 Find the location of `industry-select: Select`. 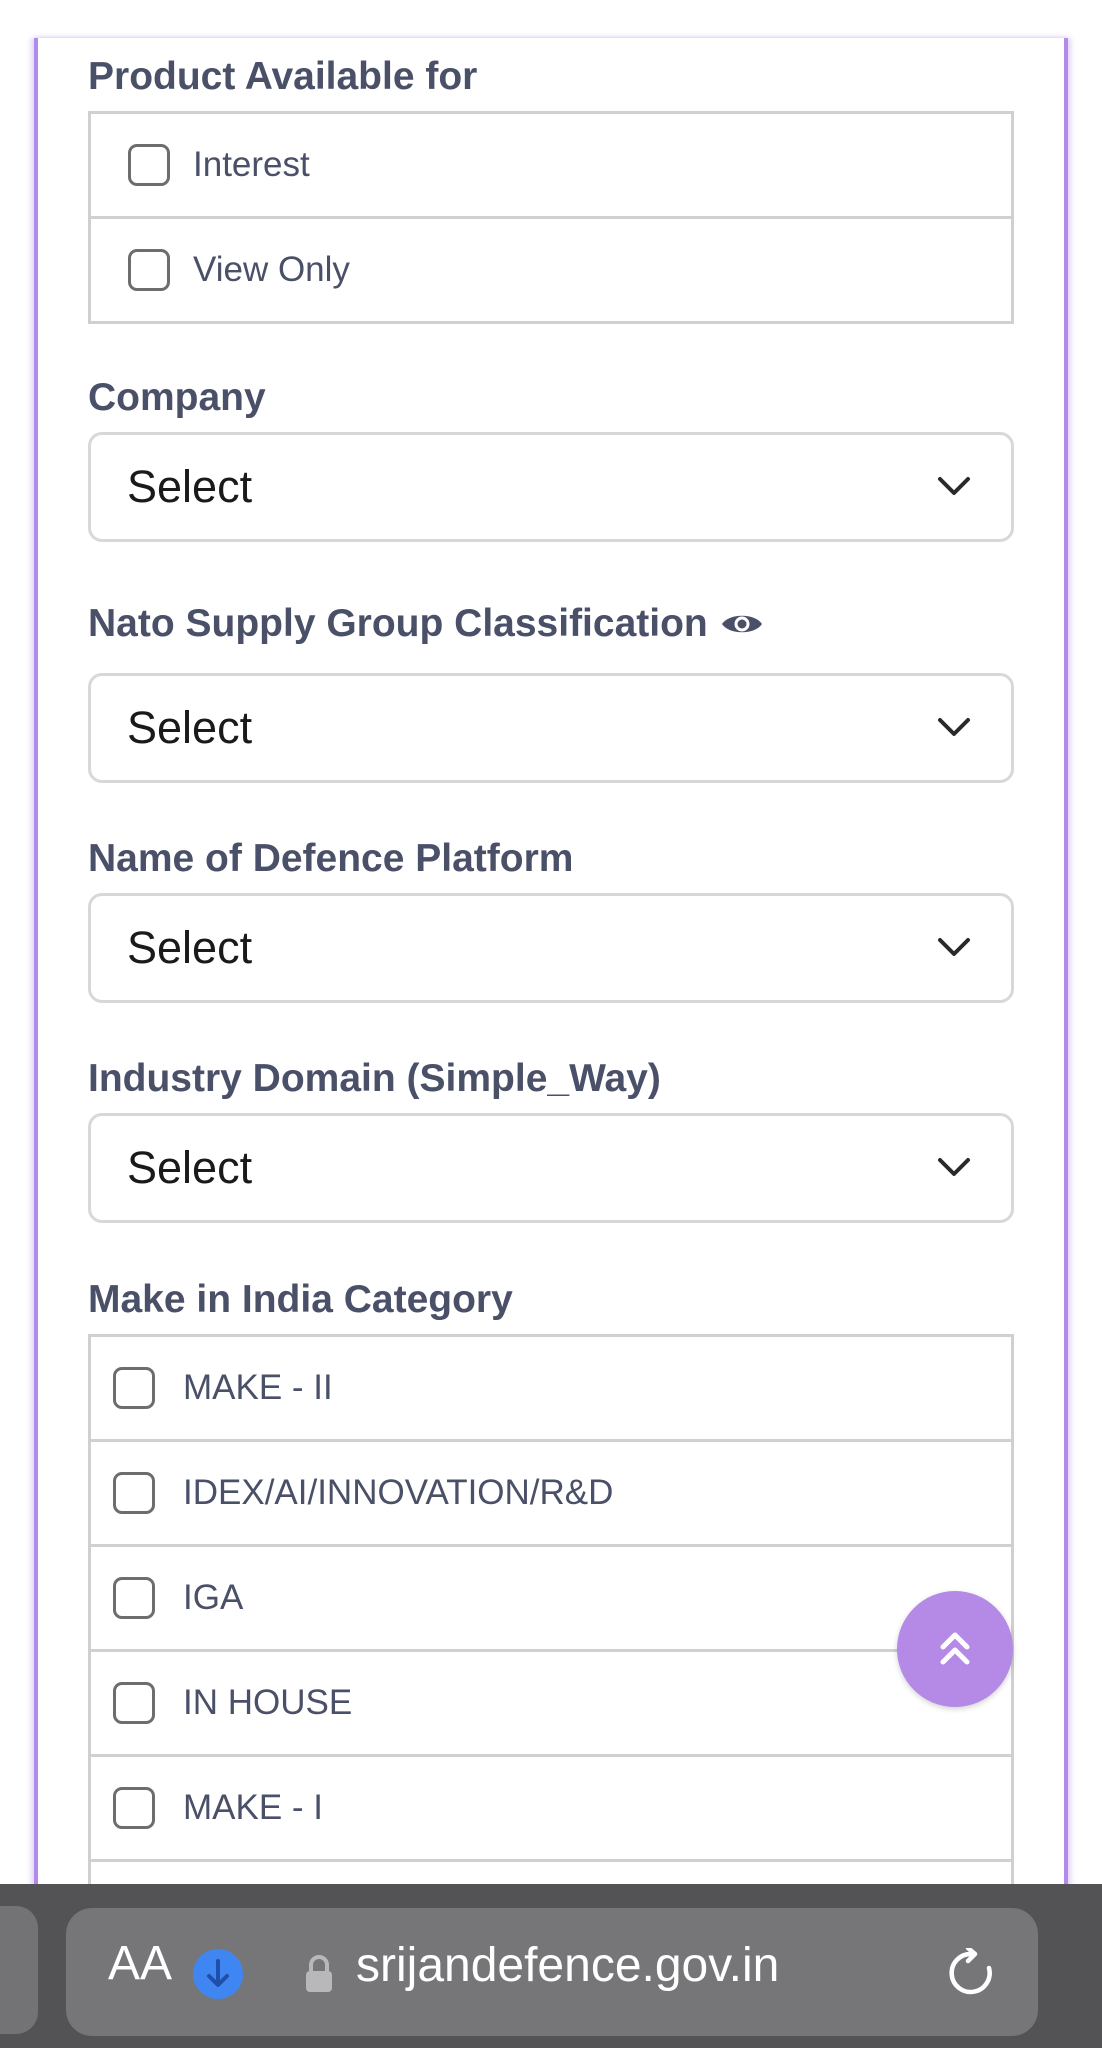

industry-select: Select is located at coordinates (551, 1168).